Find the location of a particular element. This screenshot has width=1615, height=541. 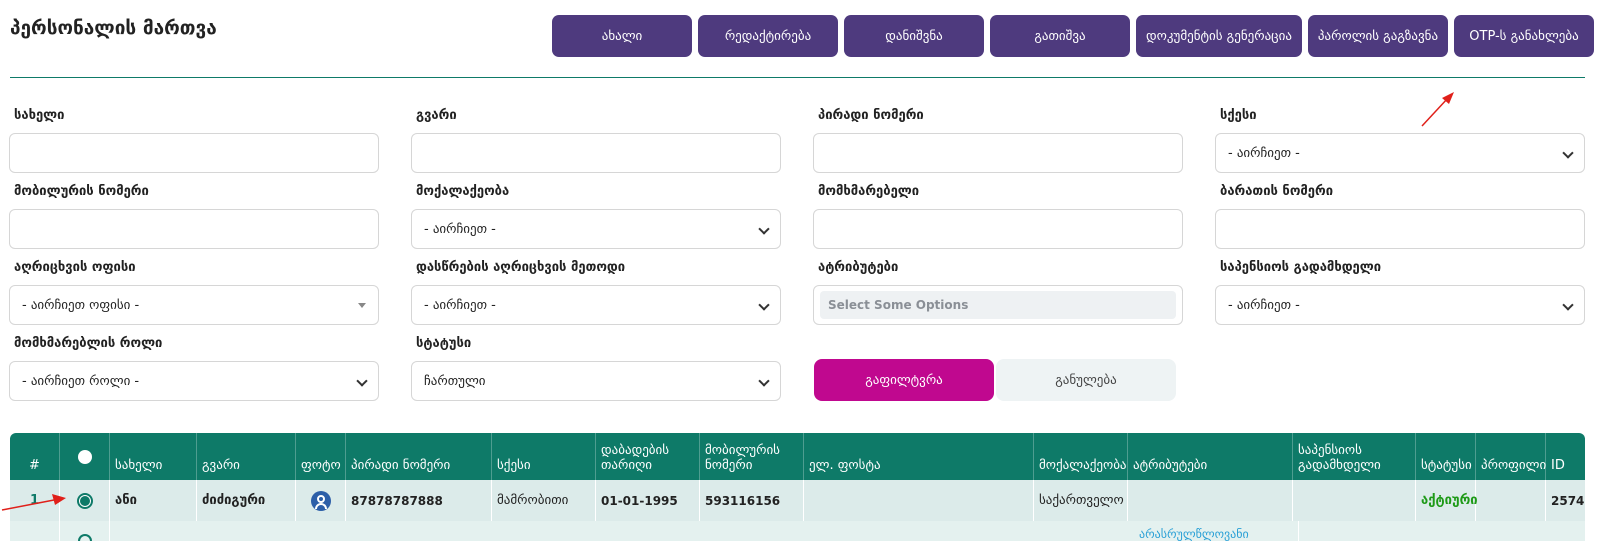

row-profile is located at coordinates (1511, 500).